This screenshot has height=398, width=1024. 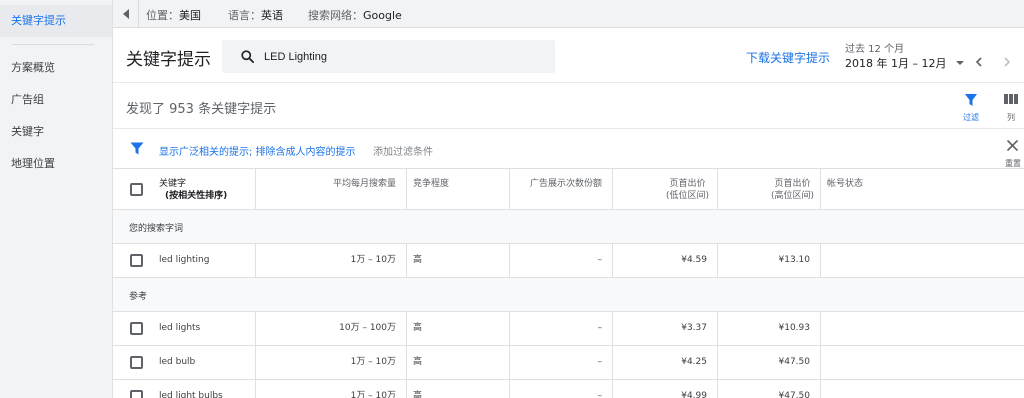 What do you see at coordinates (906, 63) in the screenshot?
I see `date-range-select: 2018 年 1月 – 12月` at bounding box center [906, 63].